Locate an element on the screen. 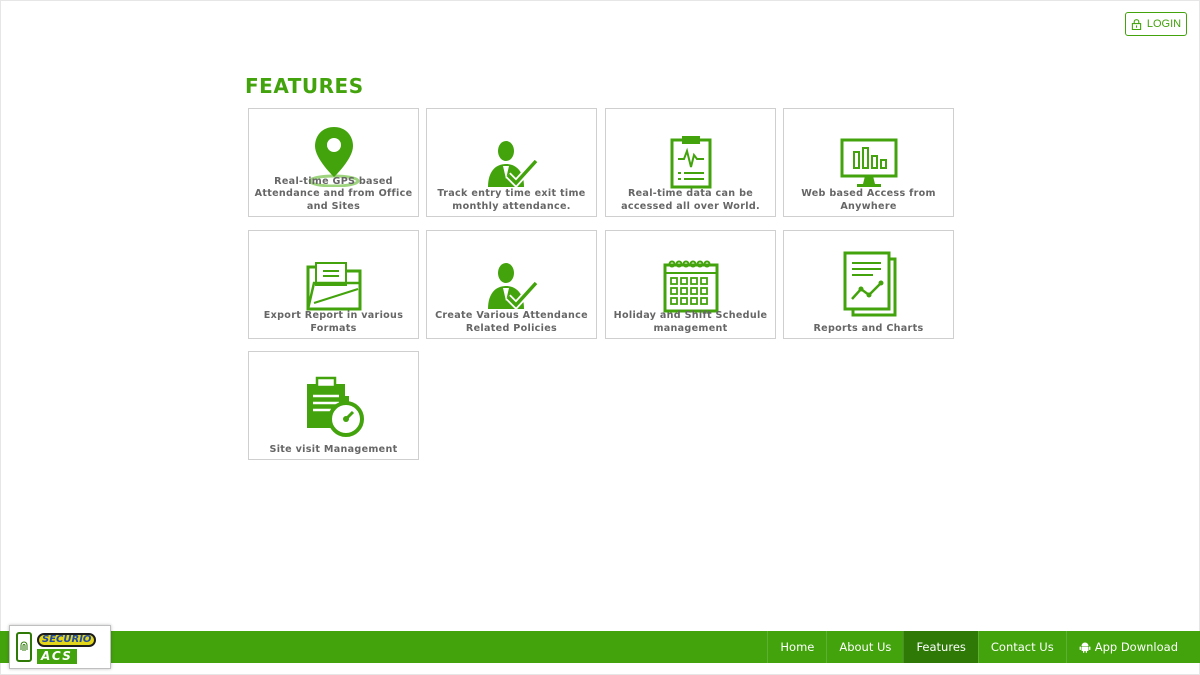 The height and width of the screenshot is (675, 1200). nav-home-label: Home is located at coordinates (797, 647).